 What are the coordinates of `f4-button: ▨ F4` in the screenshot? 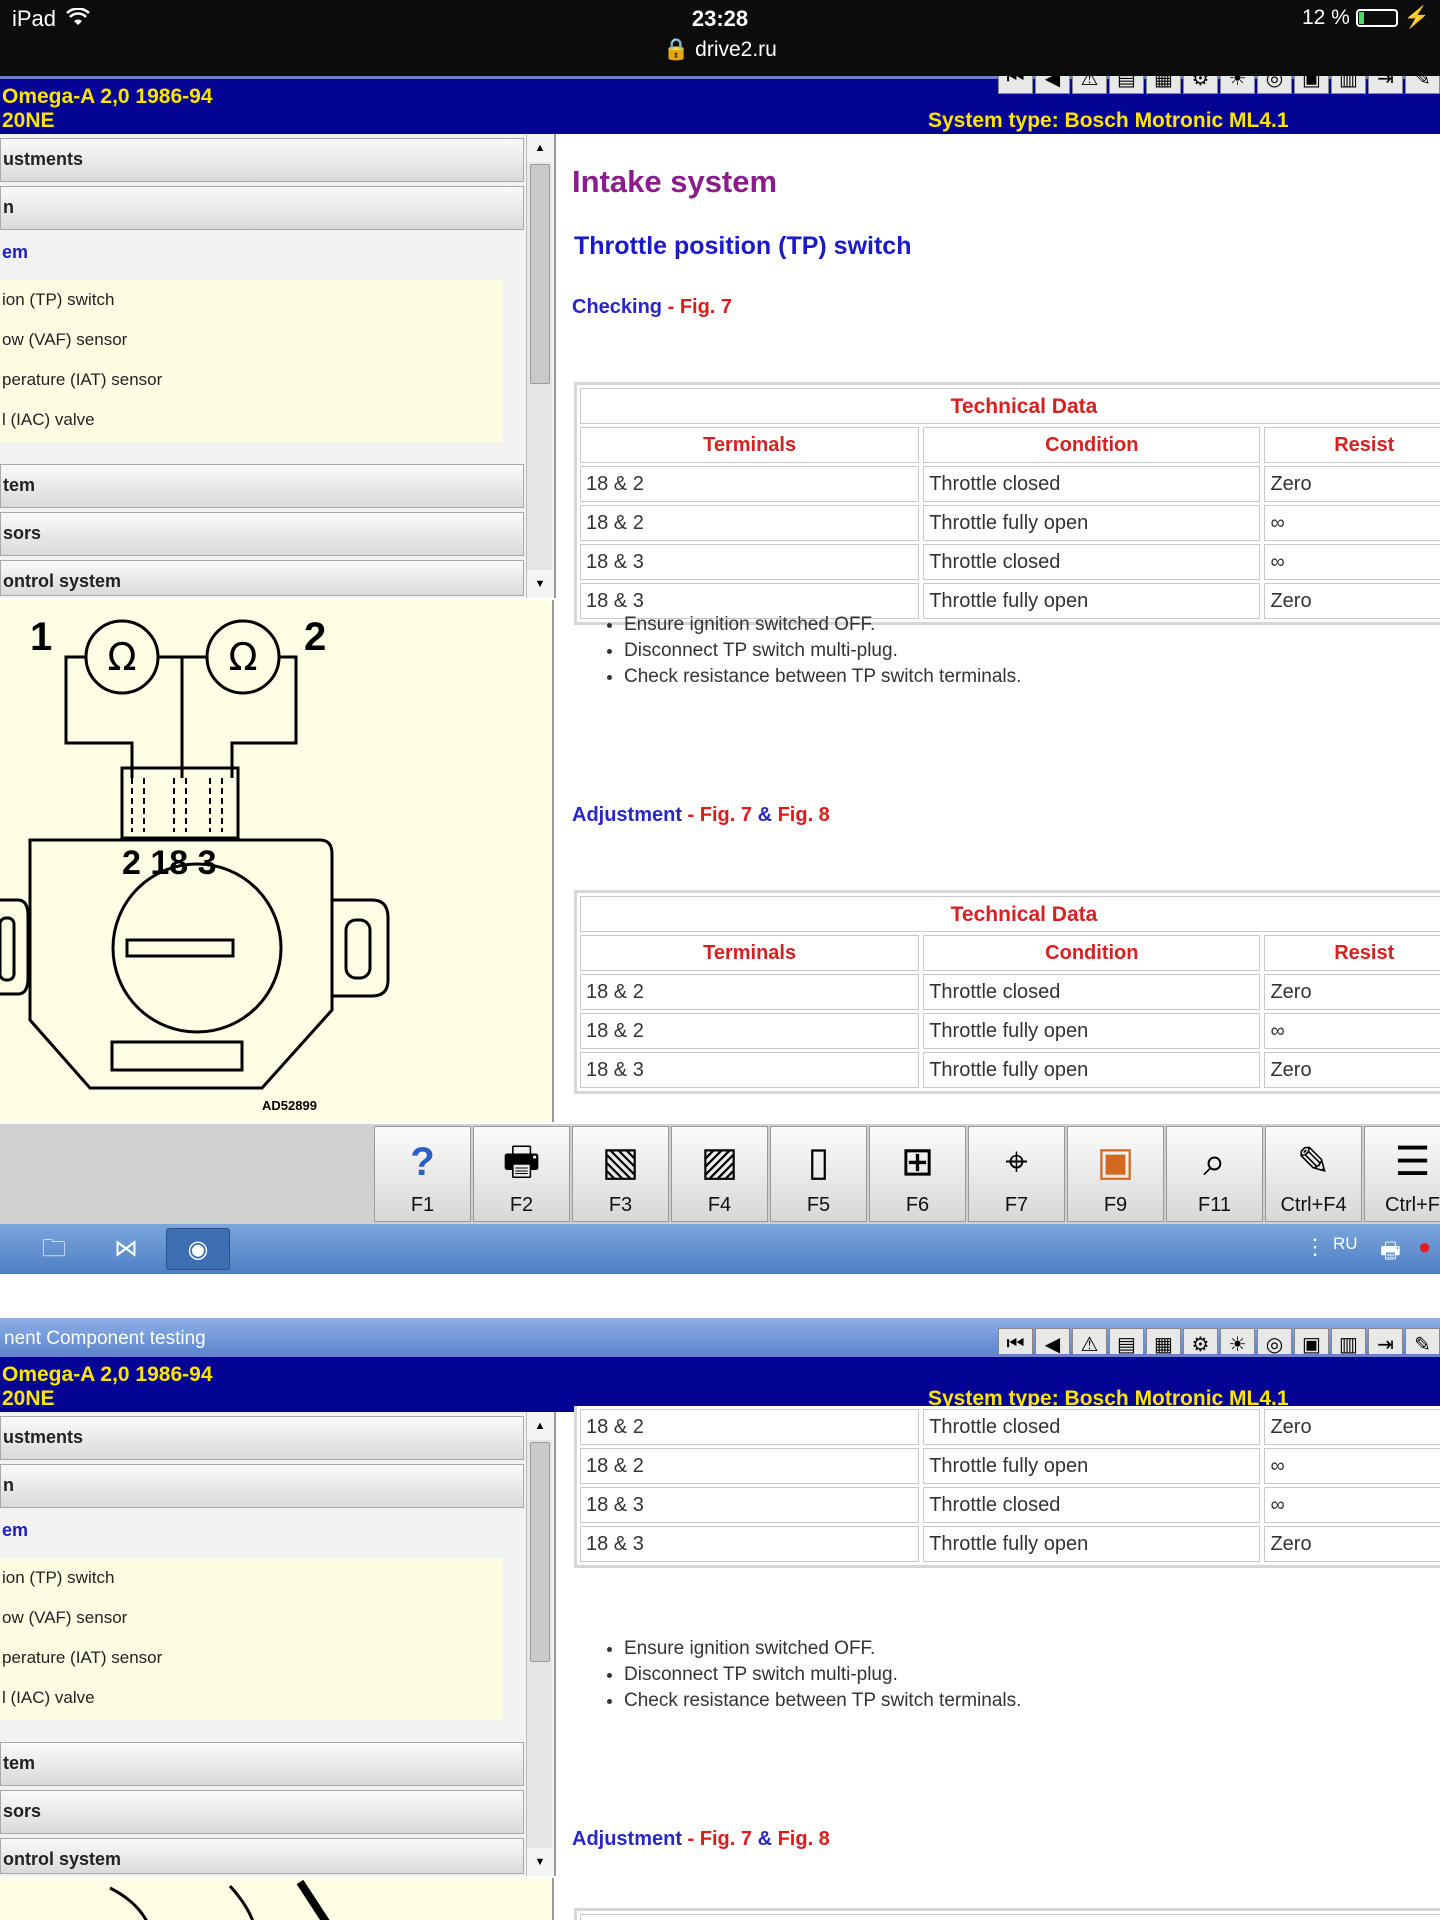 It's located at (719, 1174).